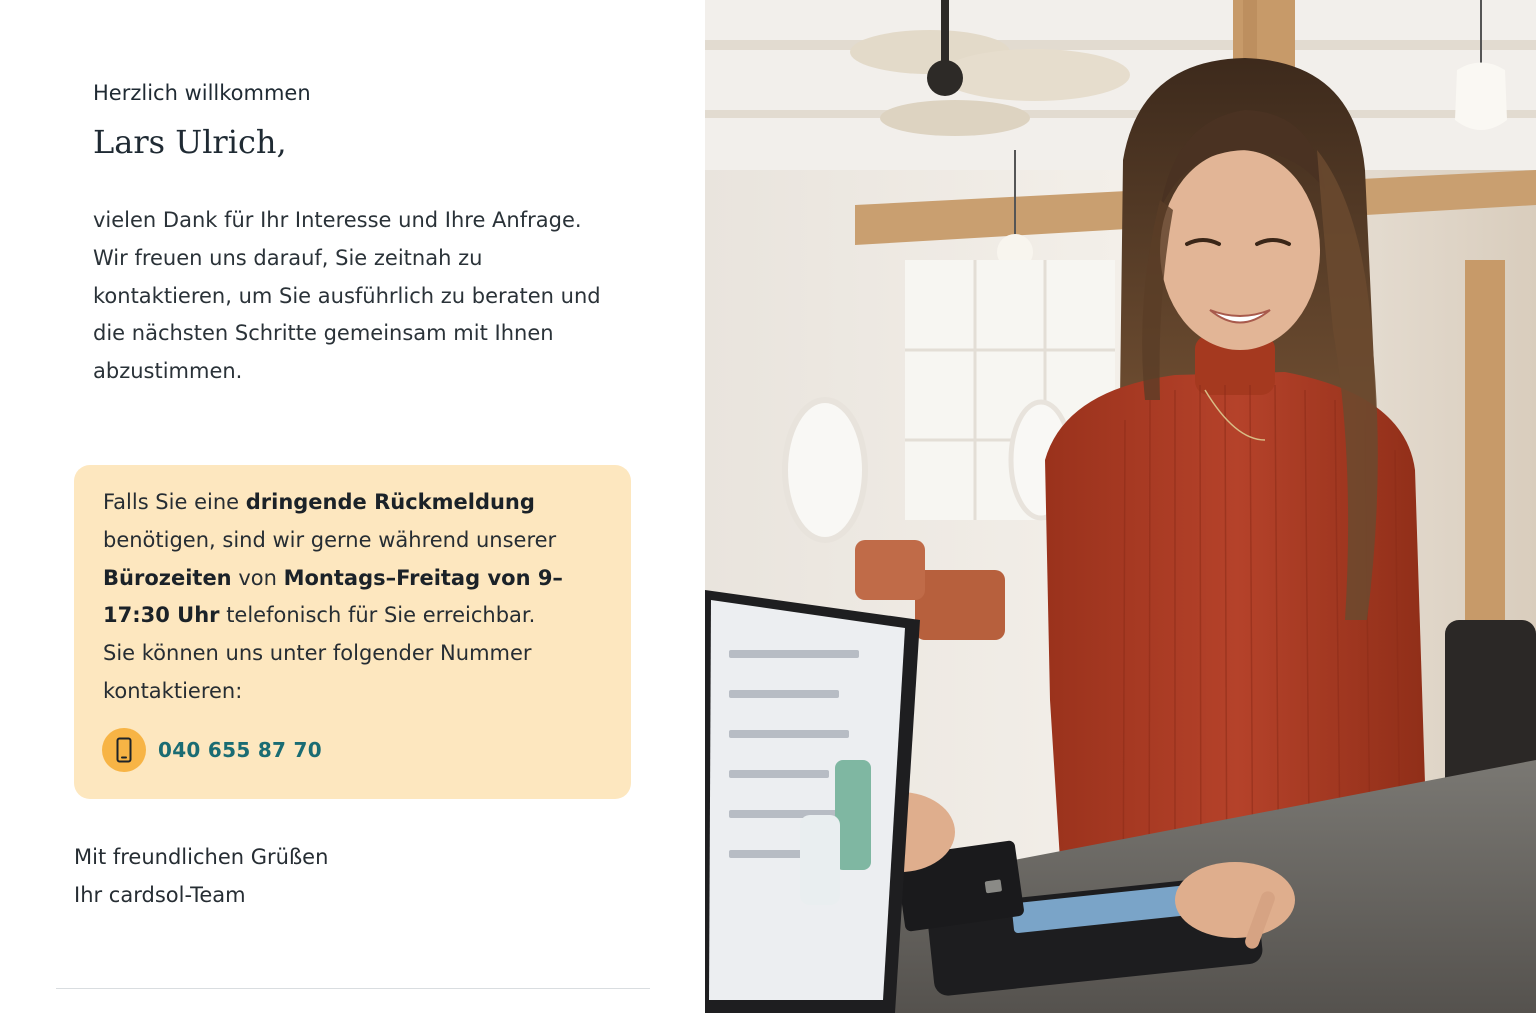  What do you see at coordinates (202, 93) in the screenshot?
I see `welcome-label: Herzlich willkommen` at bounding box center [202, 93].